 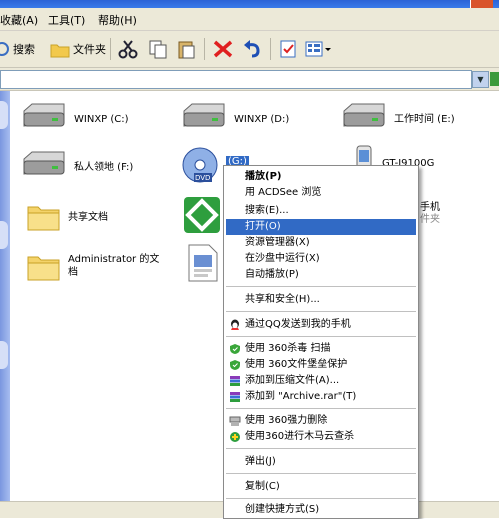 I want to click on menu-item-add-archive-rar: 添加到 "Archive.rar"(T), so click(x=321, y=397).